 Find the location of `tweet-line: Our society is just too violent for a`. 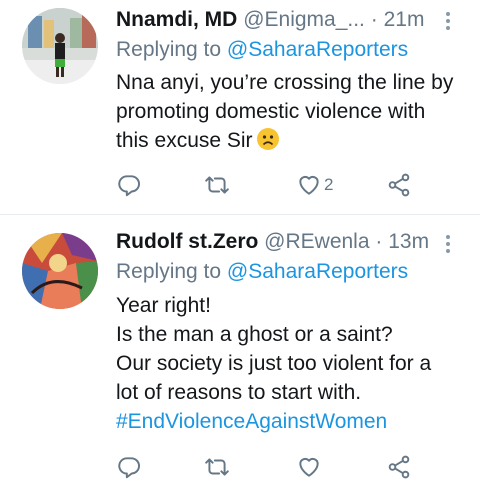

tweet-line: Our society is just too violent for a is located at coordinates (274, 363).